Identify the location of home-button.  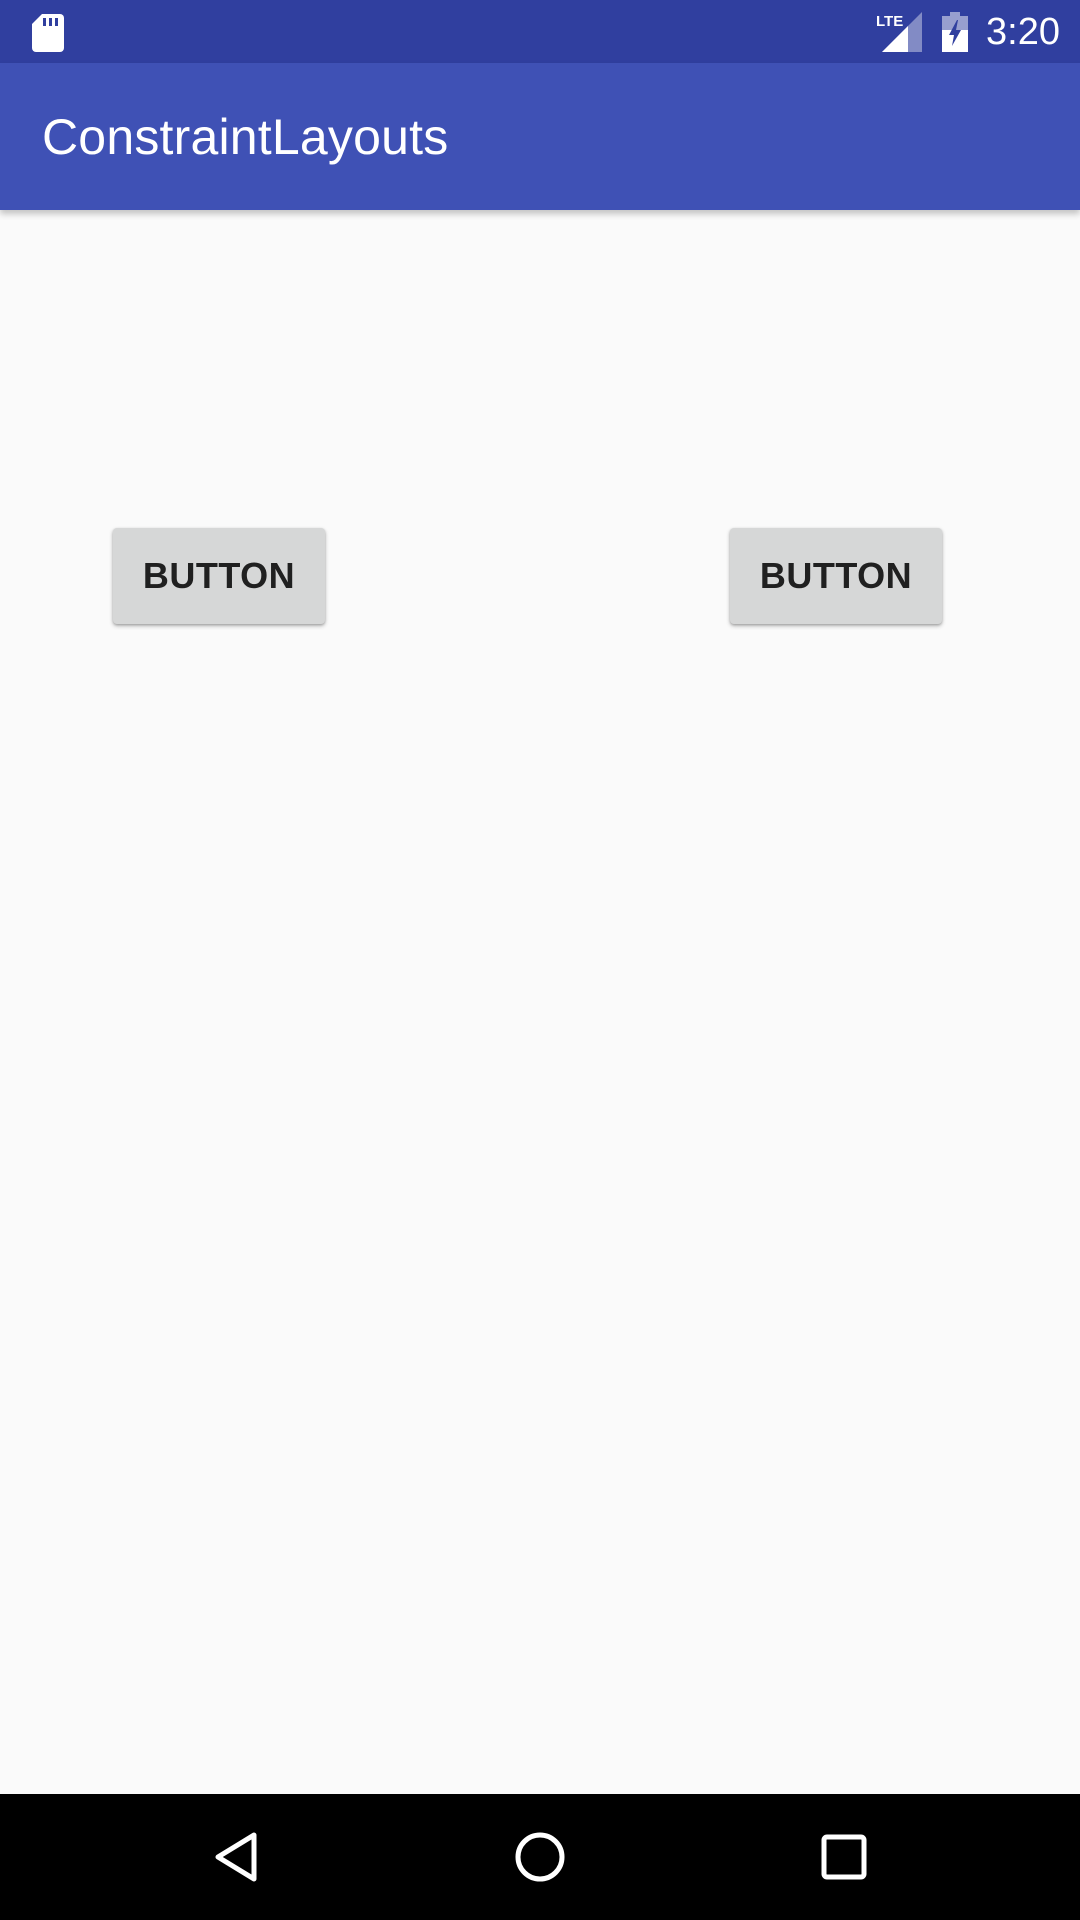
(540, 1857).